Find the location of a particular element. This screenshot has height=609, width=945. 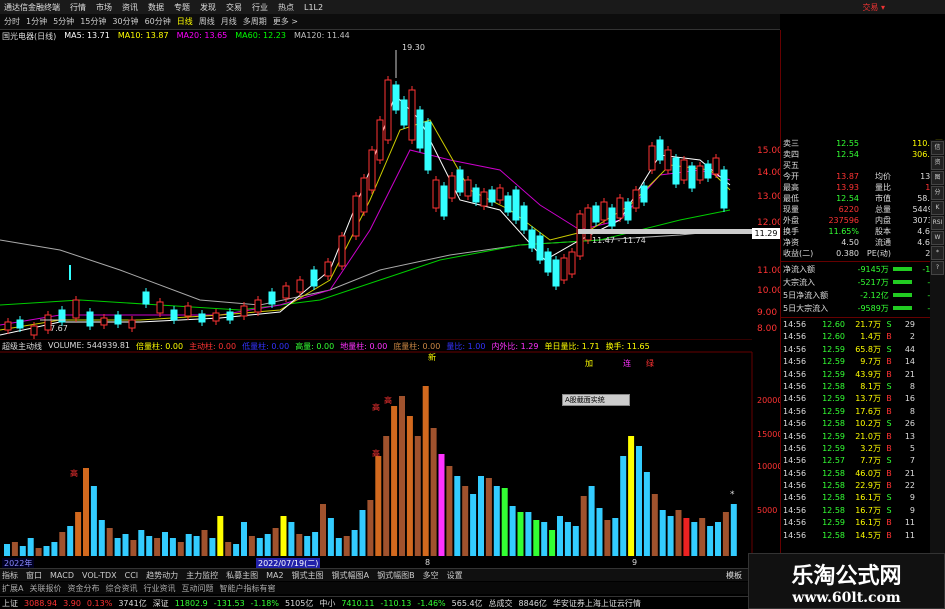

tick-direction: S is located at coordinates (889, 461).